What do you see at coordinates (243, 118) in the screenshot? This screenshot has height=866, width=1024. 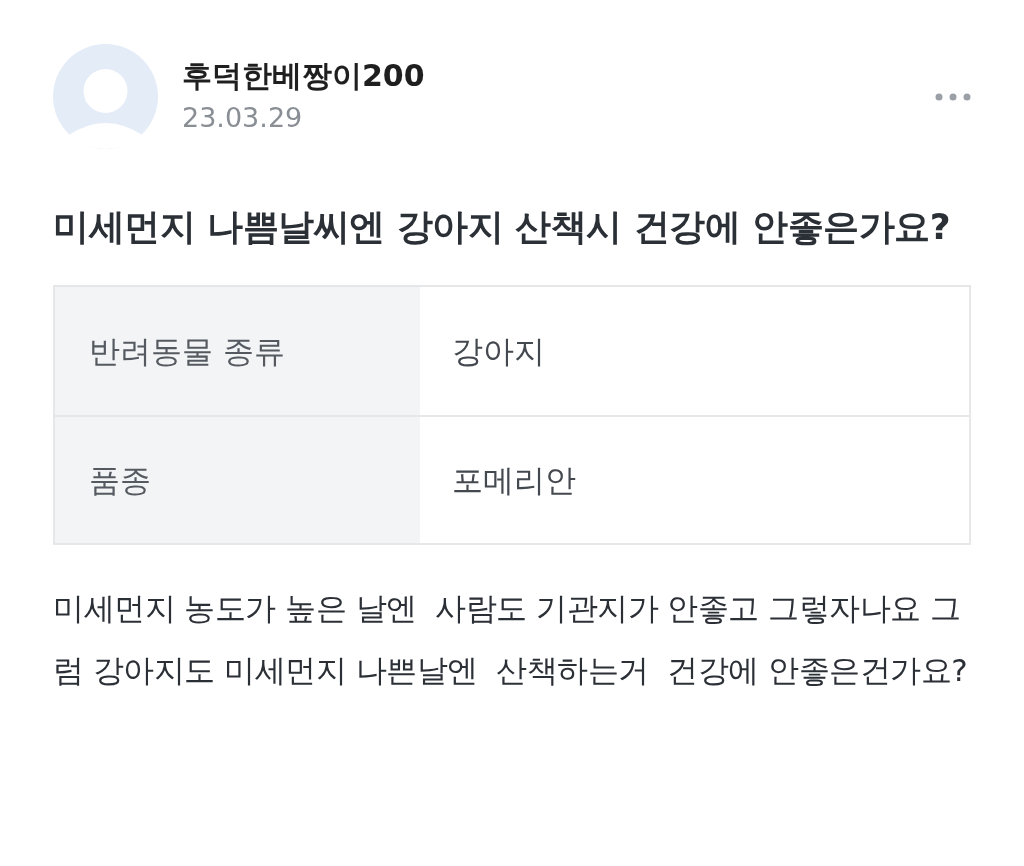 I see `post-date: 23.03.29` at bounding box center [243, 118].